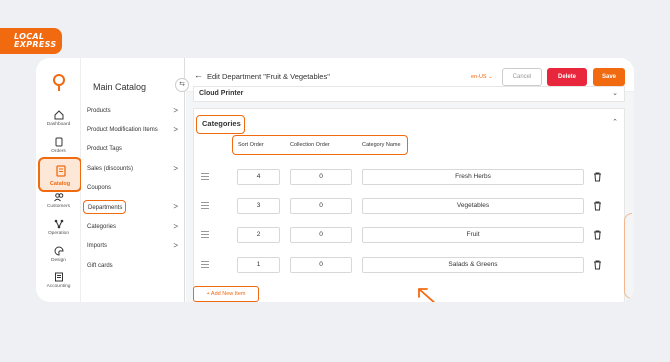  I want to click on cloud-printer-section: Cloud Printer ⌄, so click(409, 94).